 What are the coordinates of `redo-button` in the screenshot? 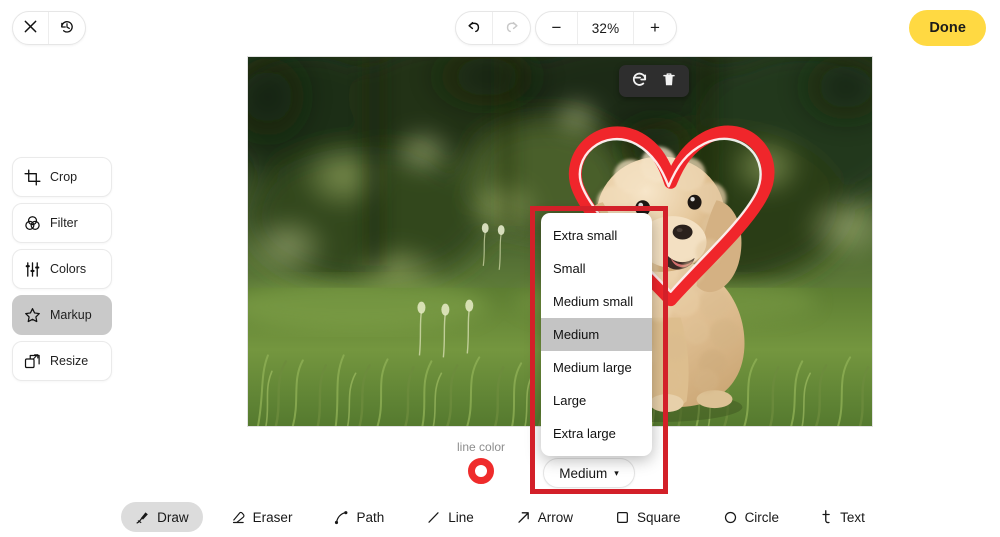 It's located at (511, 28).